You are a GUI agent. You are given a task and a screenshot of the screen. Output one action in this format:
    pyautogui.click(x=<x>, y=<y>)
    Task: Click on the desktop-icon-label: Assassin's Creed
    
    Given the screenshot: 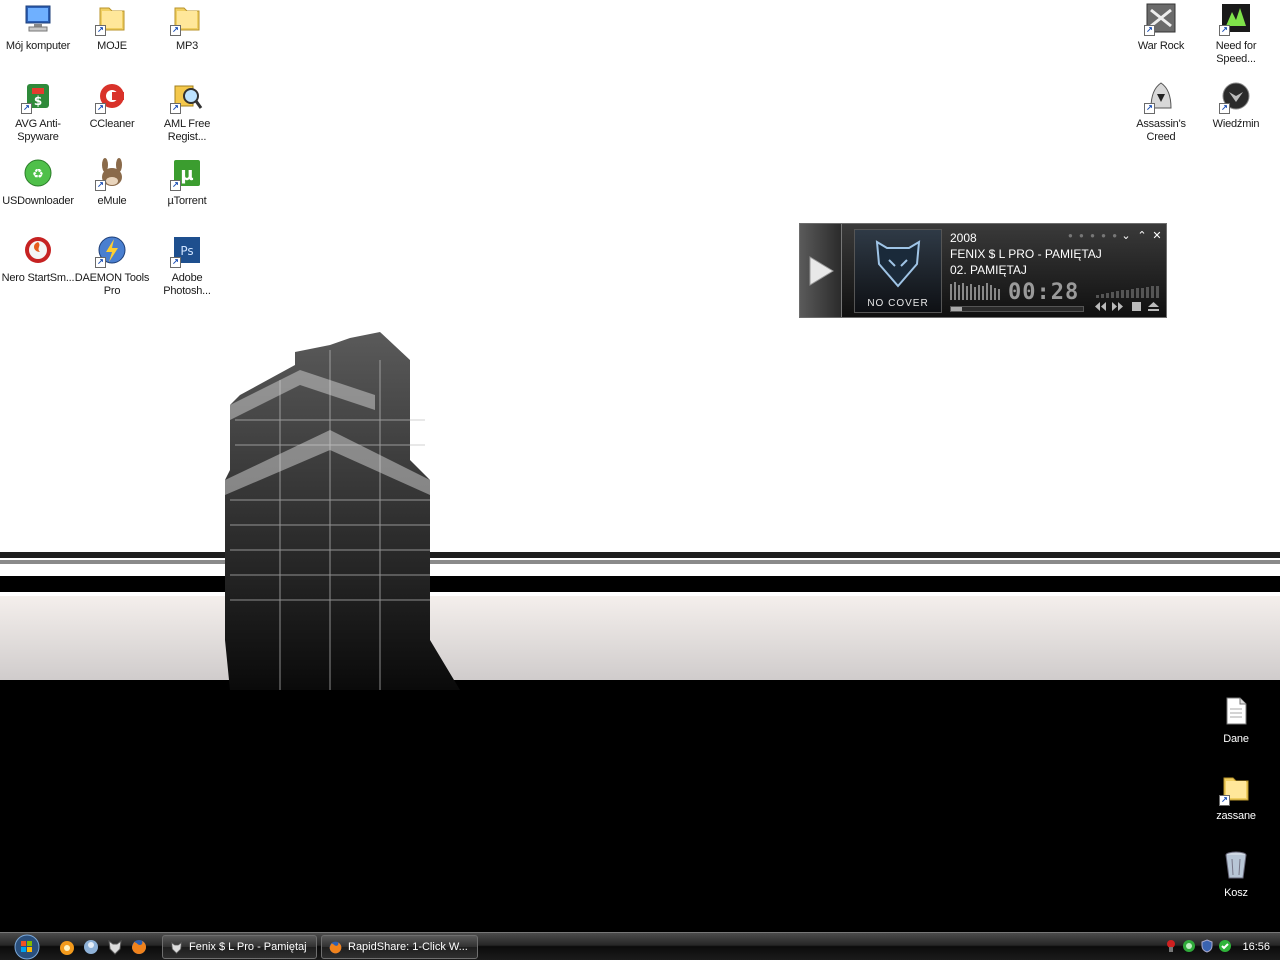 What is the action you would take?
    pyautogui.click(x=1161, y=130)
    